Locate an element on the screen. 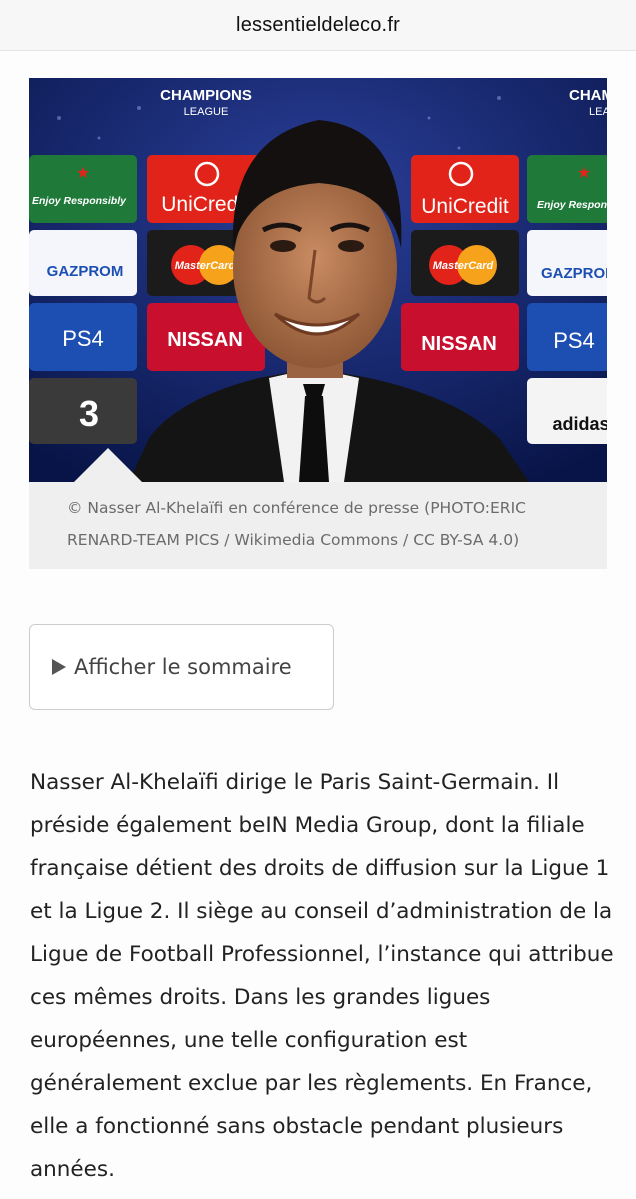  show-summary-label: Afficher le sommaire is located at coordinates (183, 667).